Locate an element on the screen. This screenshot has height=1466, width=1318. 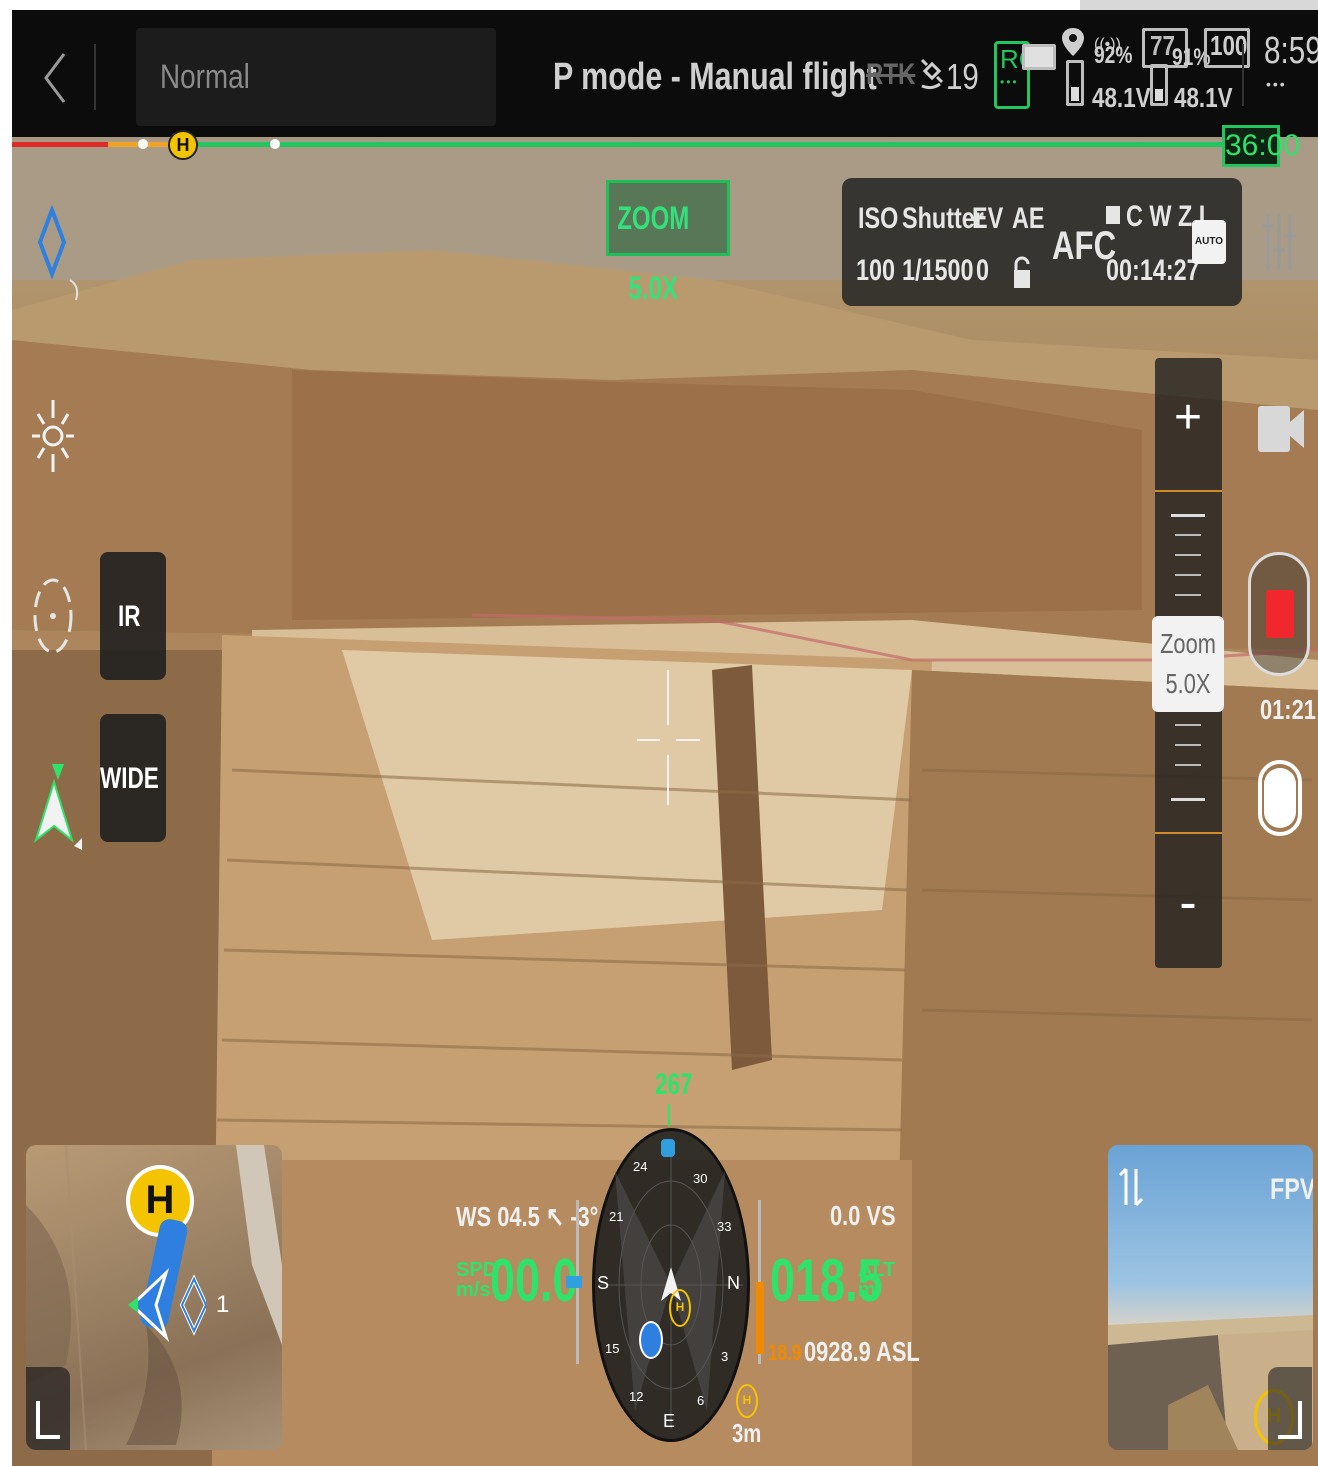
battery2-voltage: 48.1V is located at coordinates (1203, 97).